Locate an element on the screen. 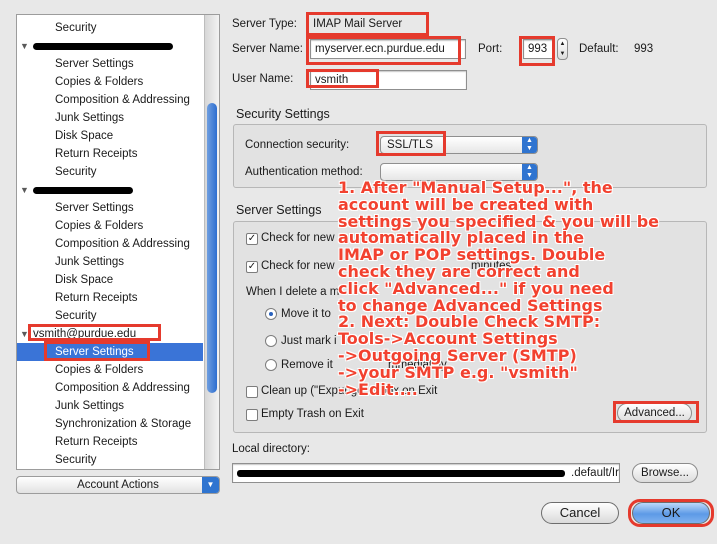 The width and height of the screenshot is (717, 544). sidebar-scrollbar is located at coordinates (211, 242).